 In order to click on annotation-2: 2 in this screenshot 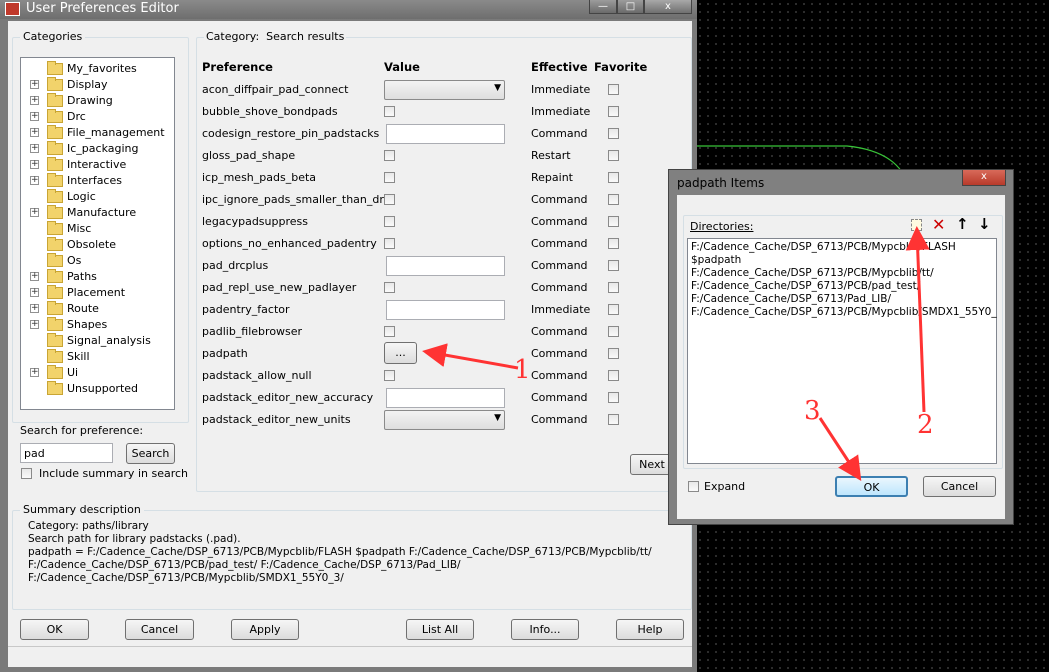, I will do `click(925, 425)`.